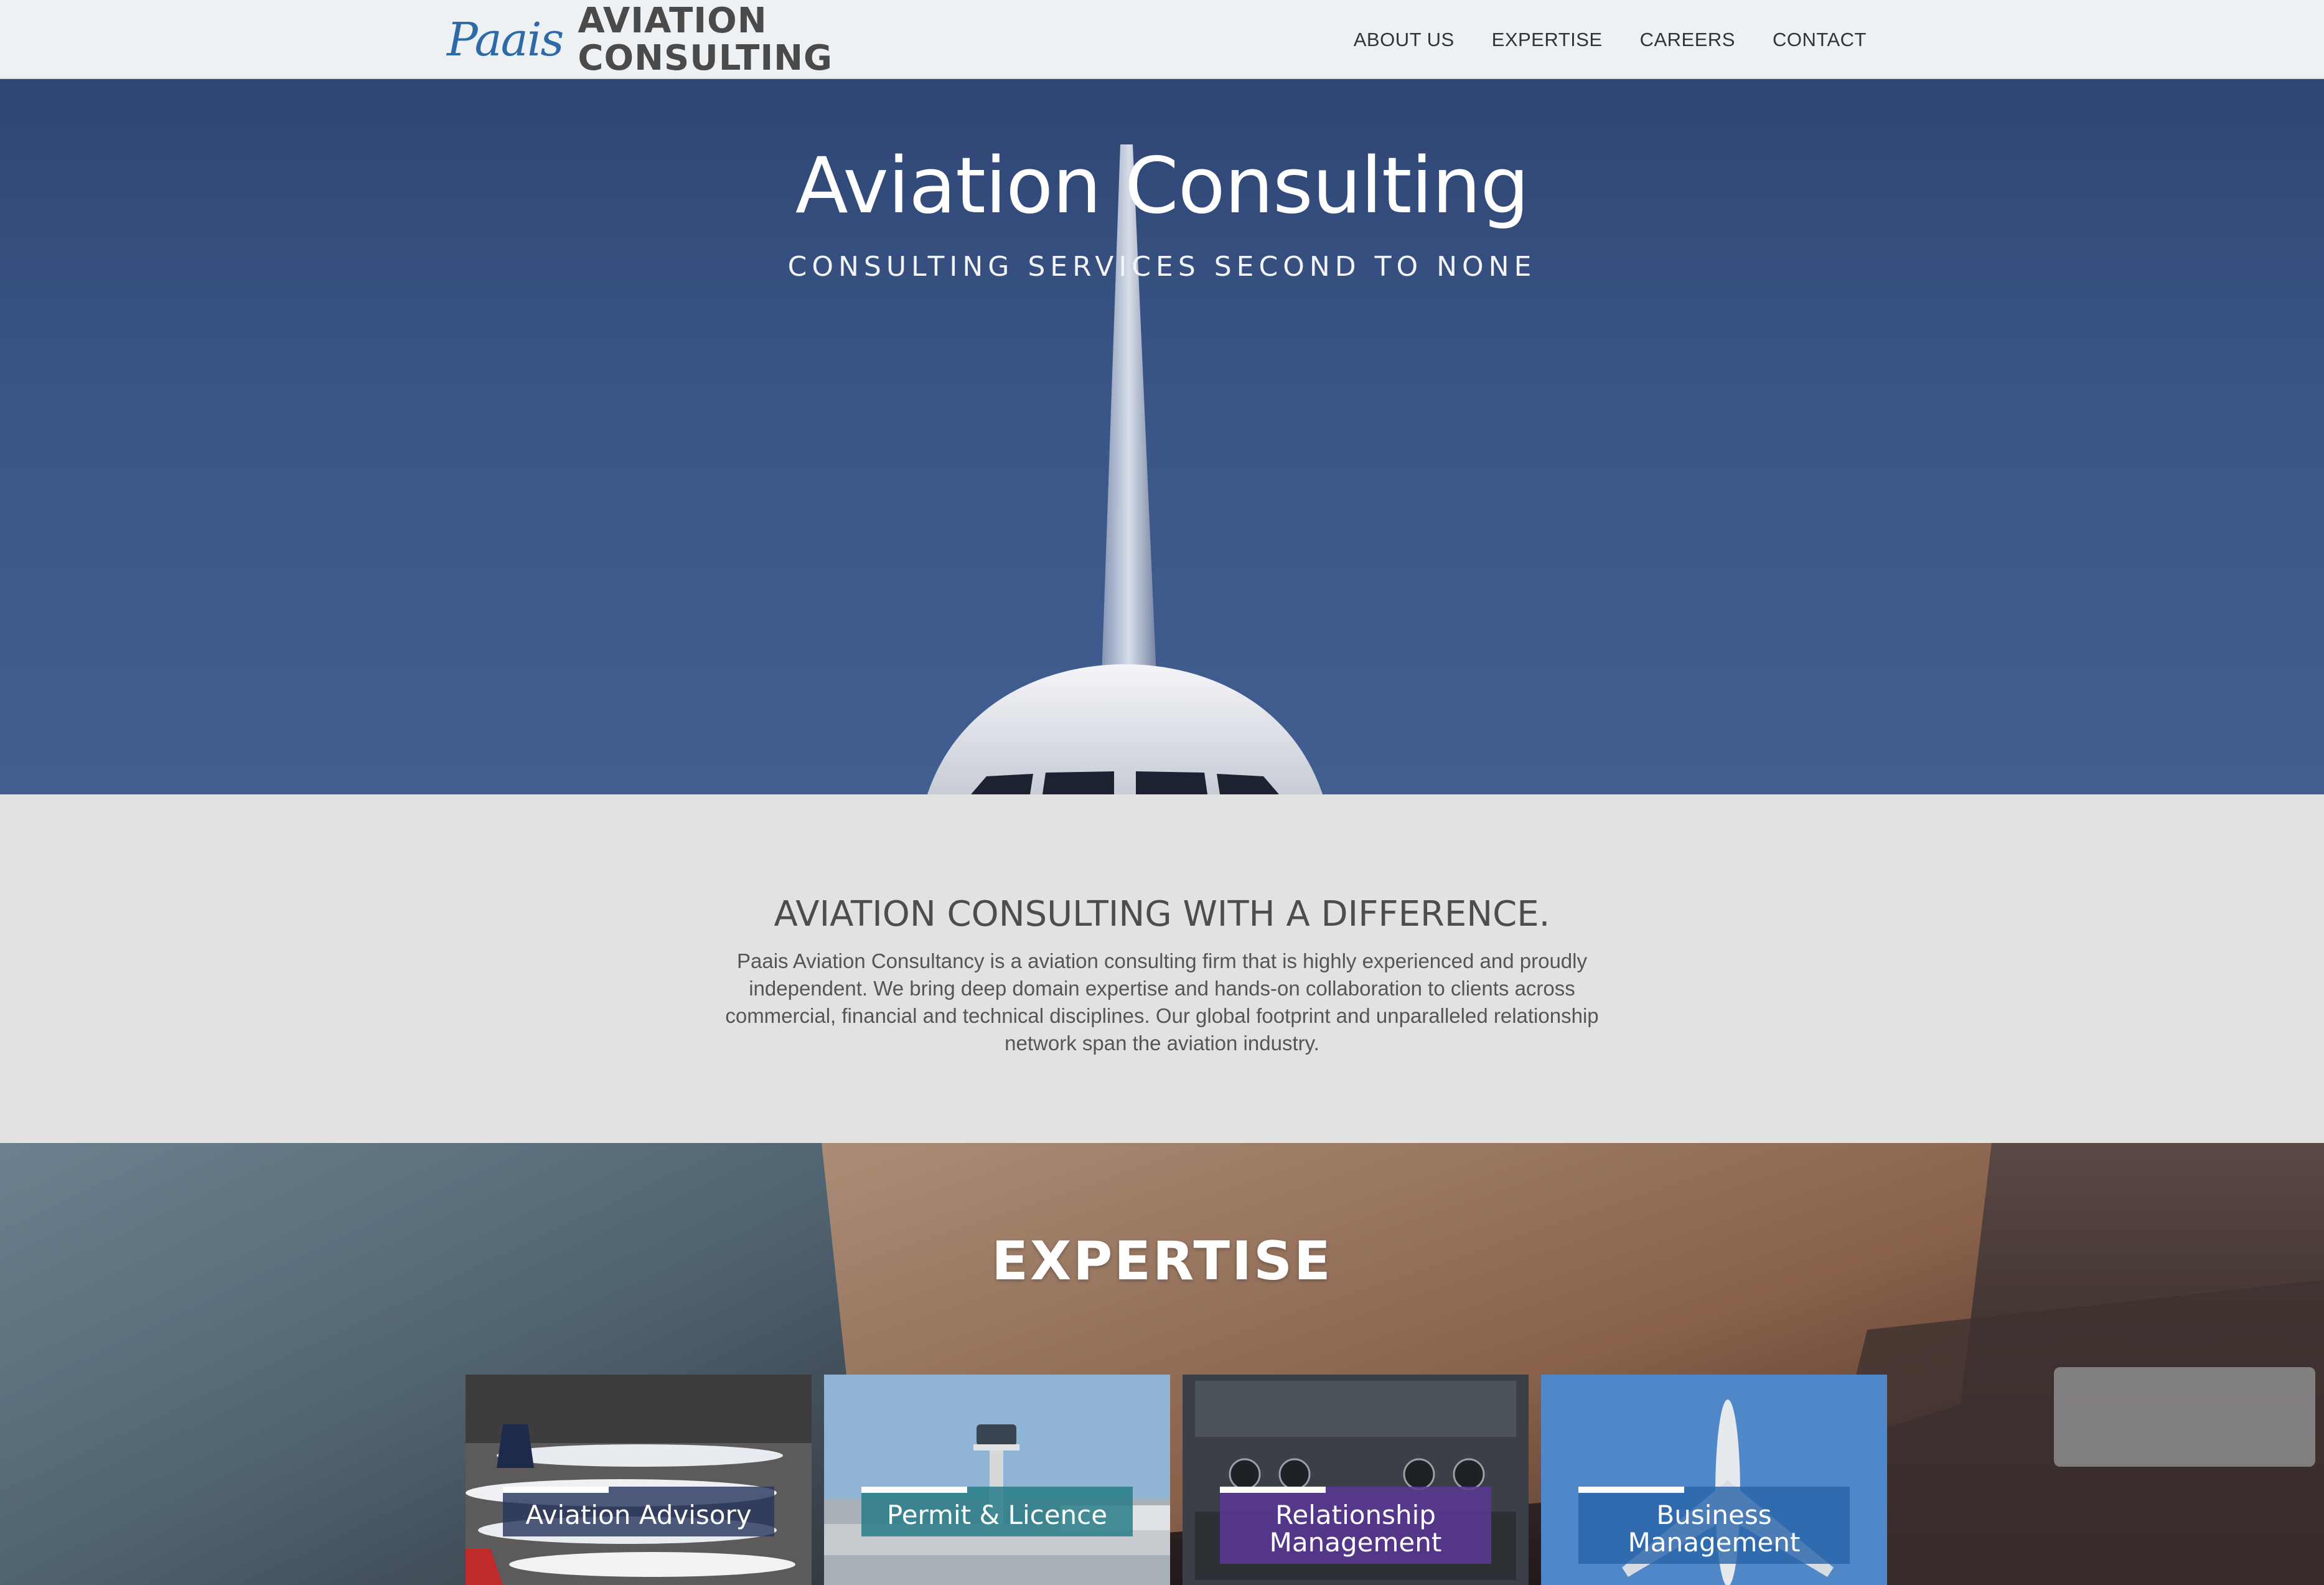 This screenshot has height=1585, width=2324. I want to click on nav-link-careers: CAREERS, so click(1687, 40).